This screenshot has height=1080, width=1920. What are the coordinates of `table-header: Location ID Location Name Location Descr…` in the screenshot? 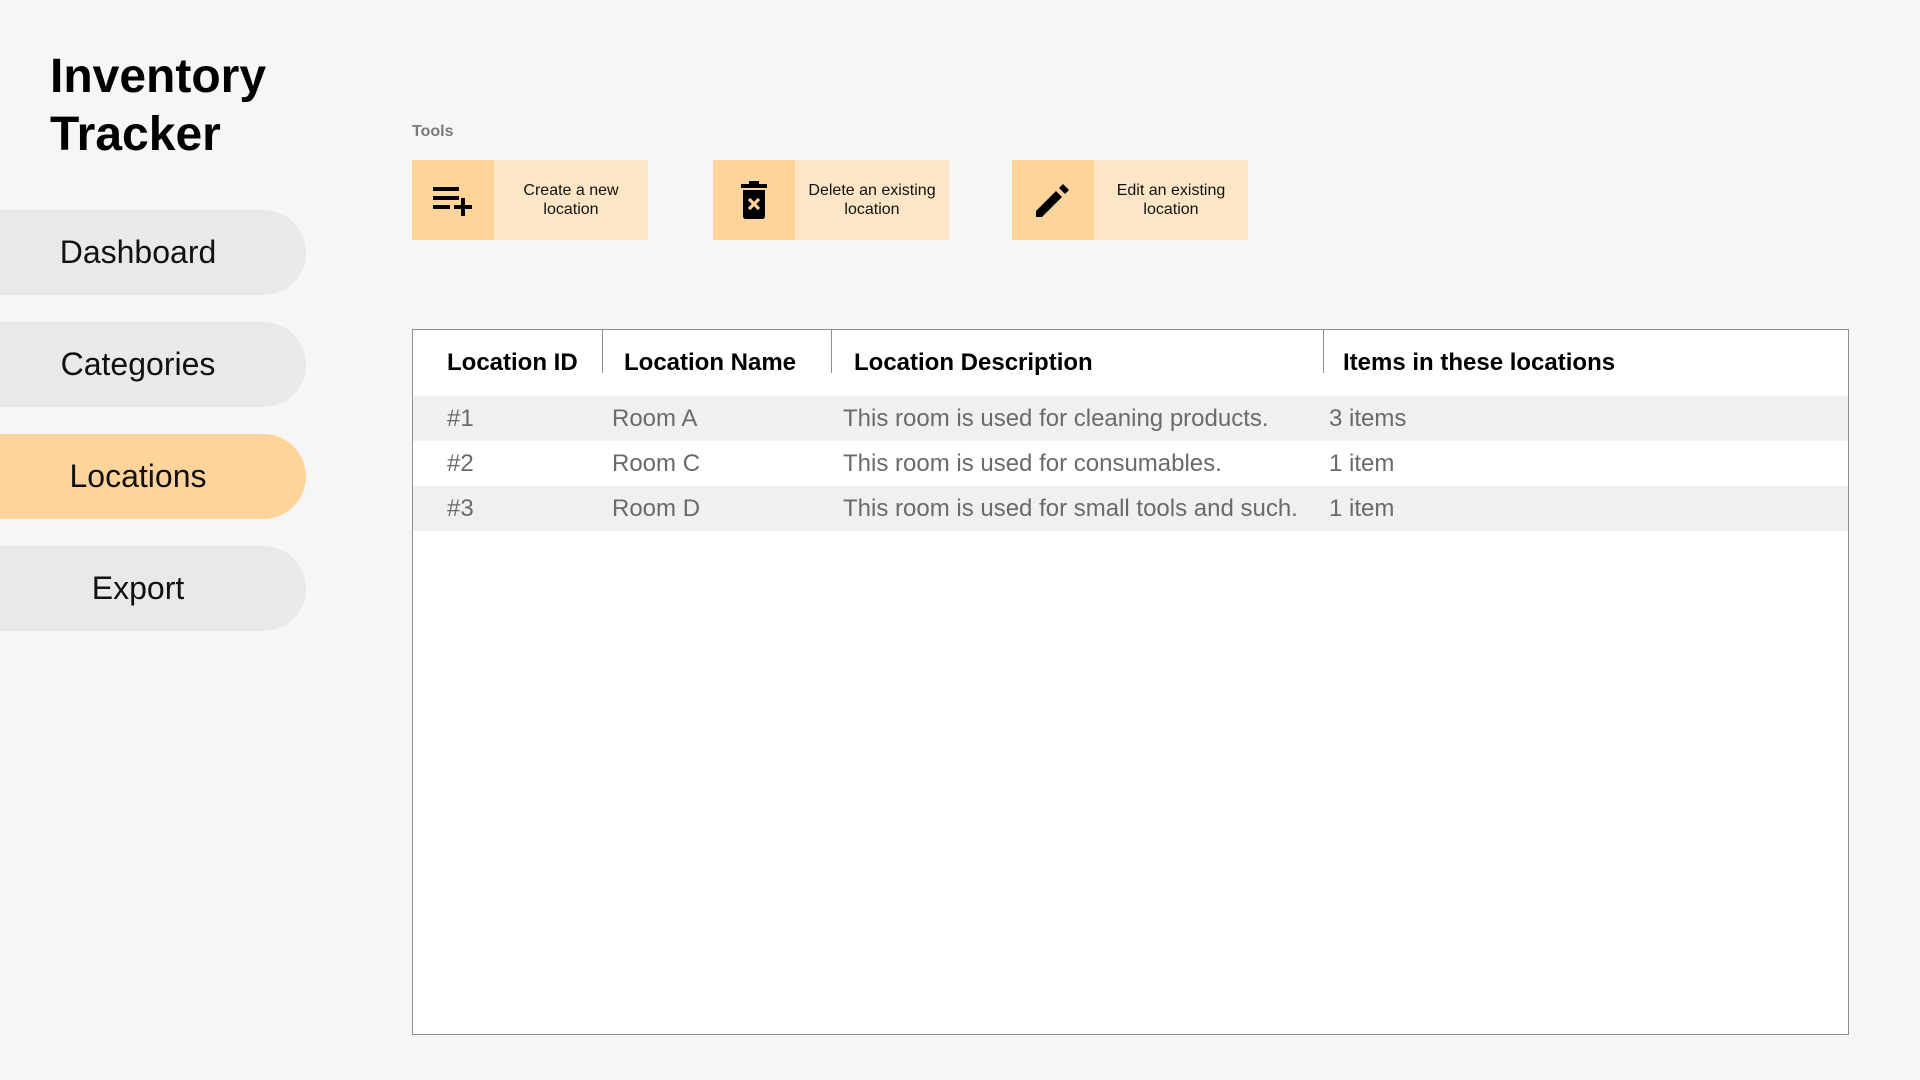 It's located at (1130, 363).